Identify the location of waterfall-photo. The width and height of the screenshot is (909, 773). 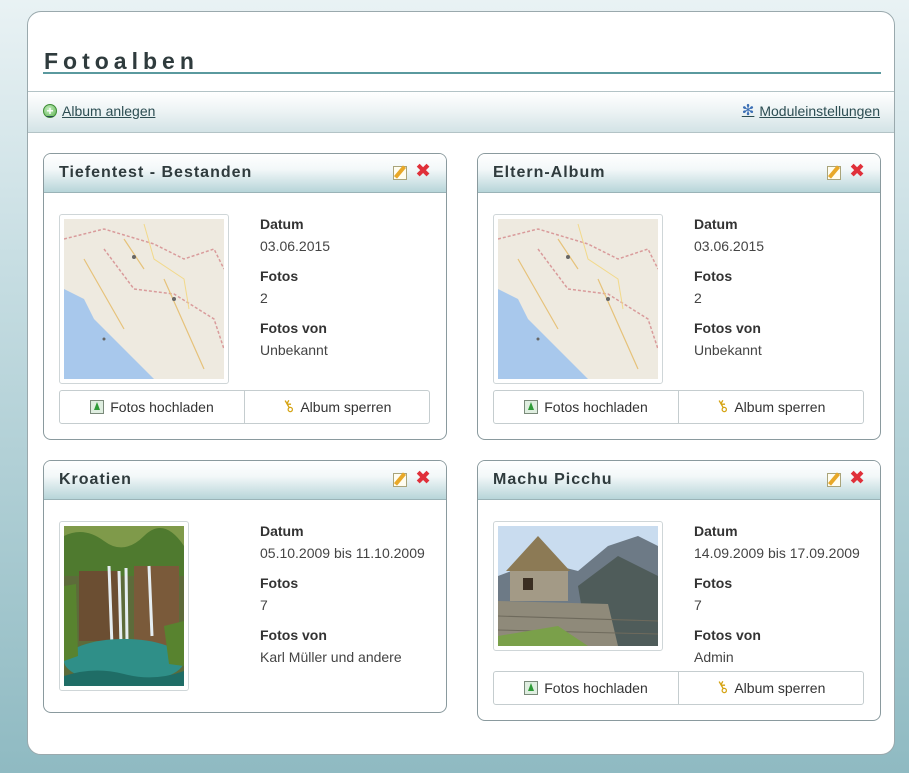
(124, 606).